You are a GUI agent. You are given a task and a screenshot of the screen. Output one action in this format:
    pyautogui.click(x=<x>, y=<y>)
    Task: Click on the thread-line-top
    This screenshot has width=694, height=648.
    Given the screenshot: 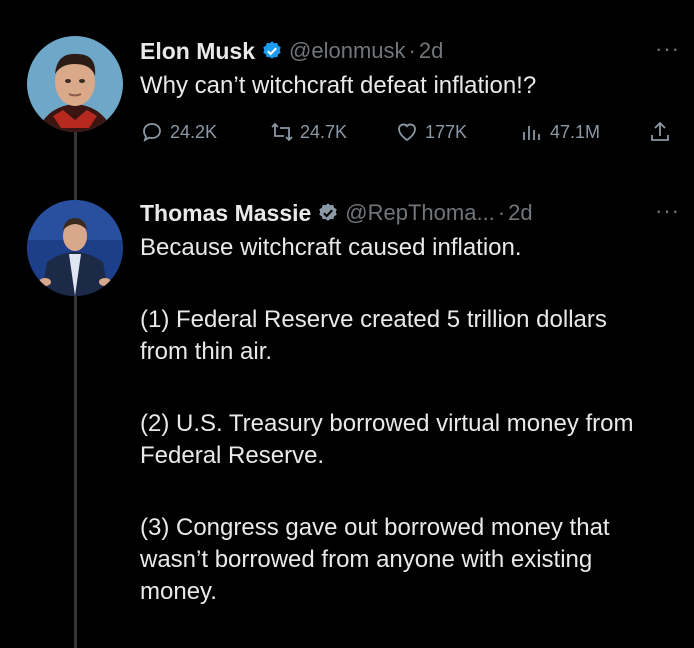 What is the action you would take?
    pyautogui.click(x=75, y=165)
    